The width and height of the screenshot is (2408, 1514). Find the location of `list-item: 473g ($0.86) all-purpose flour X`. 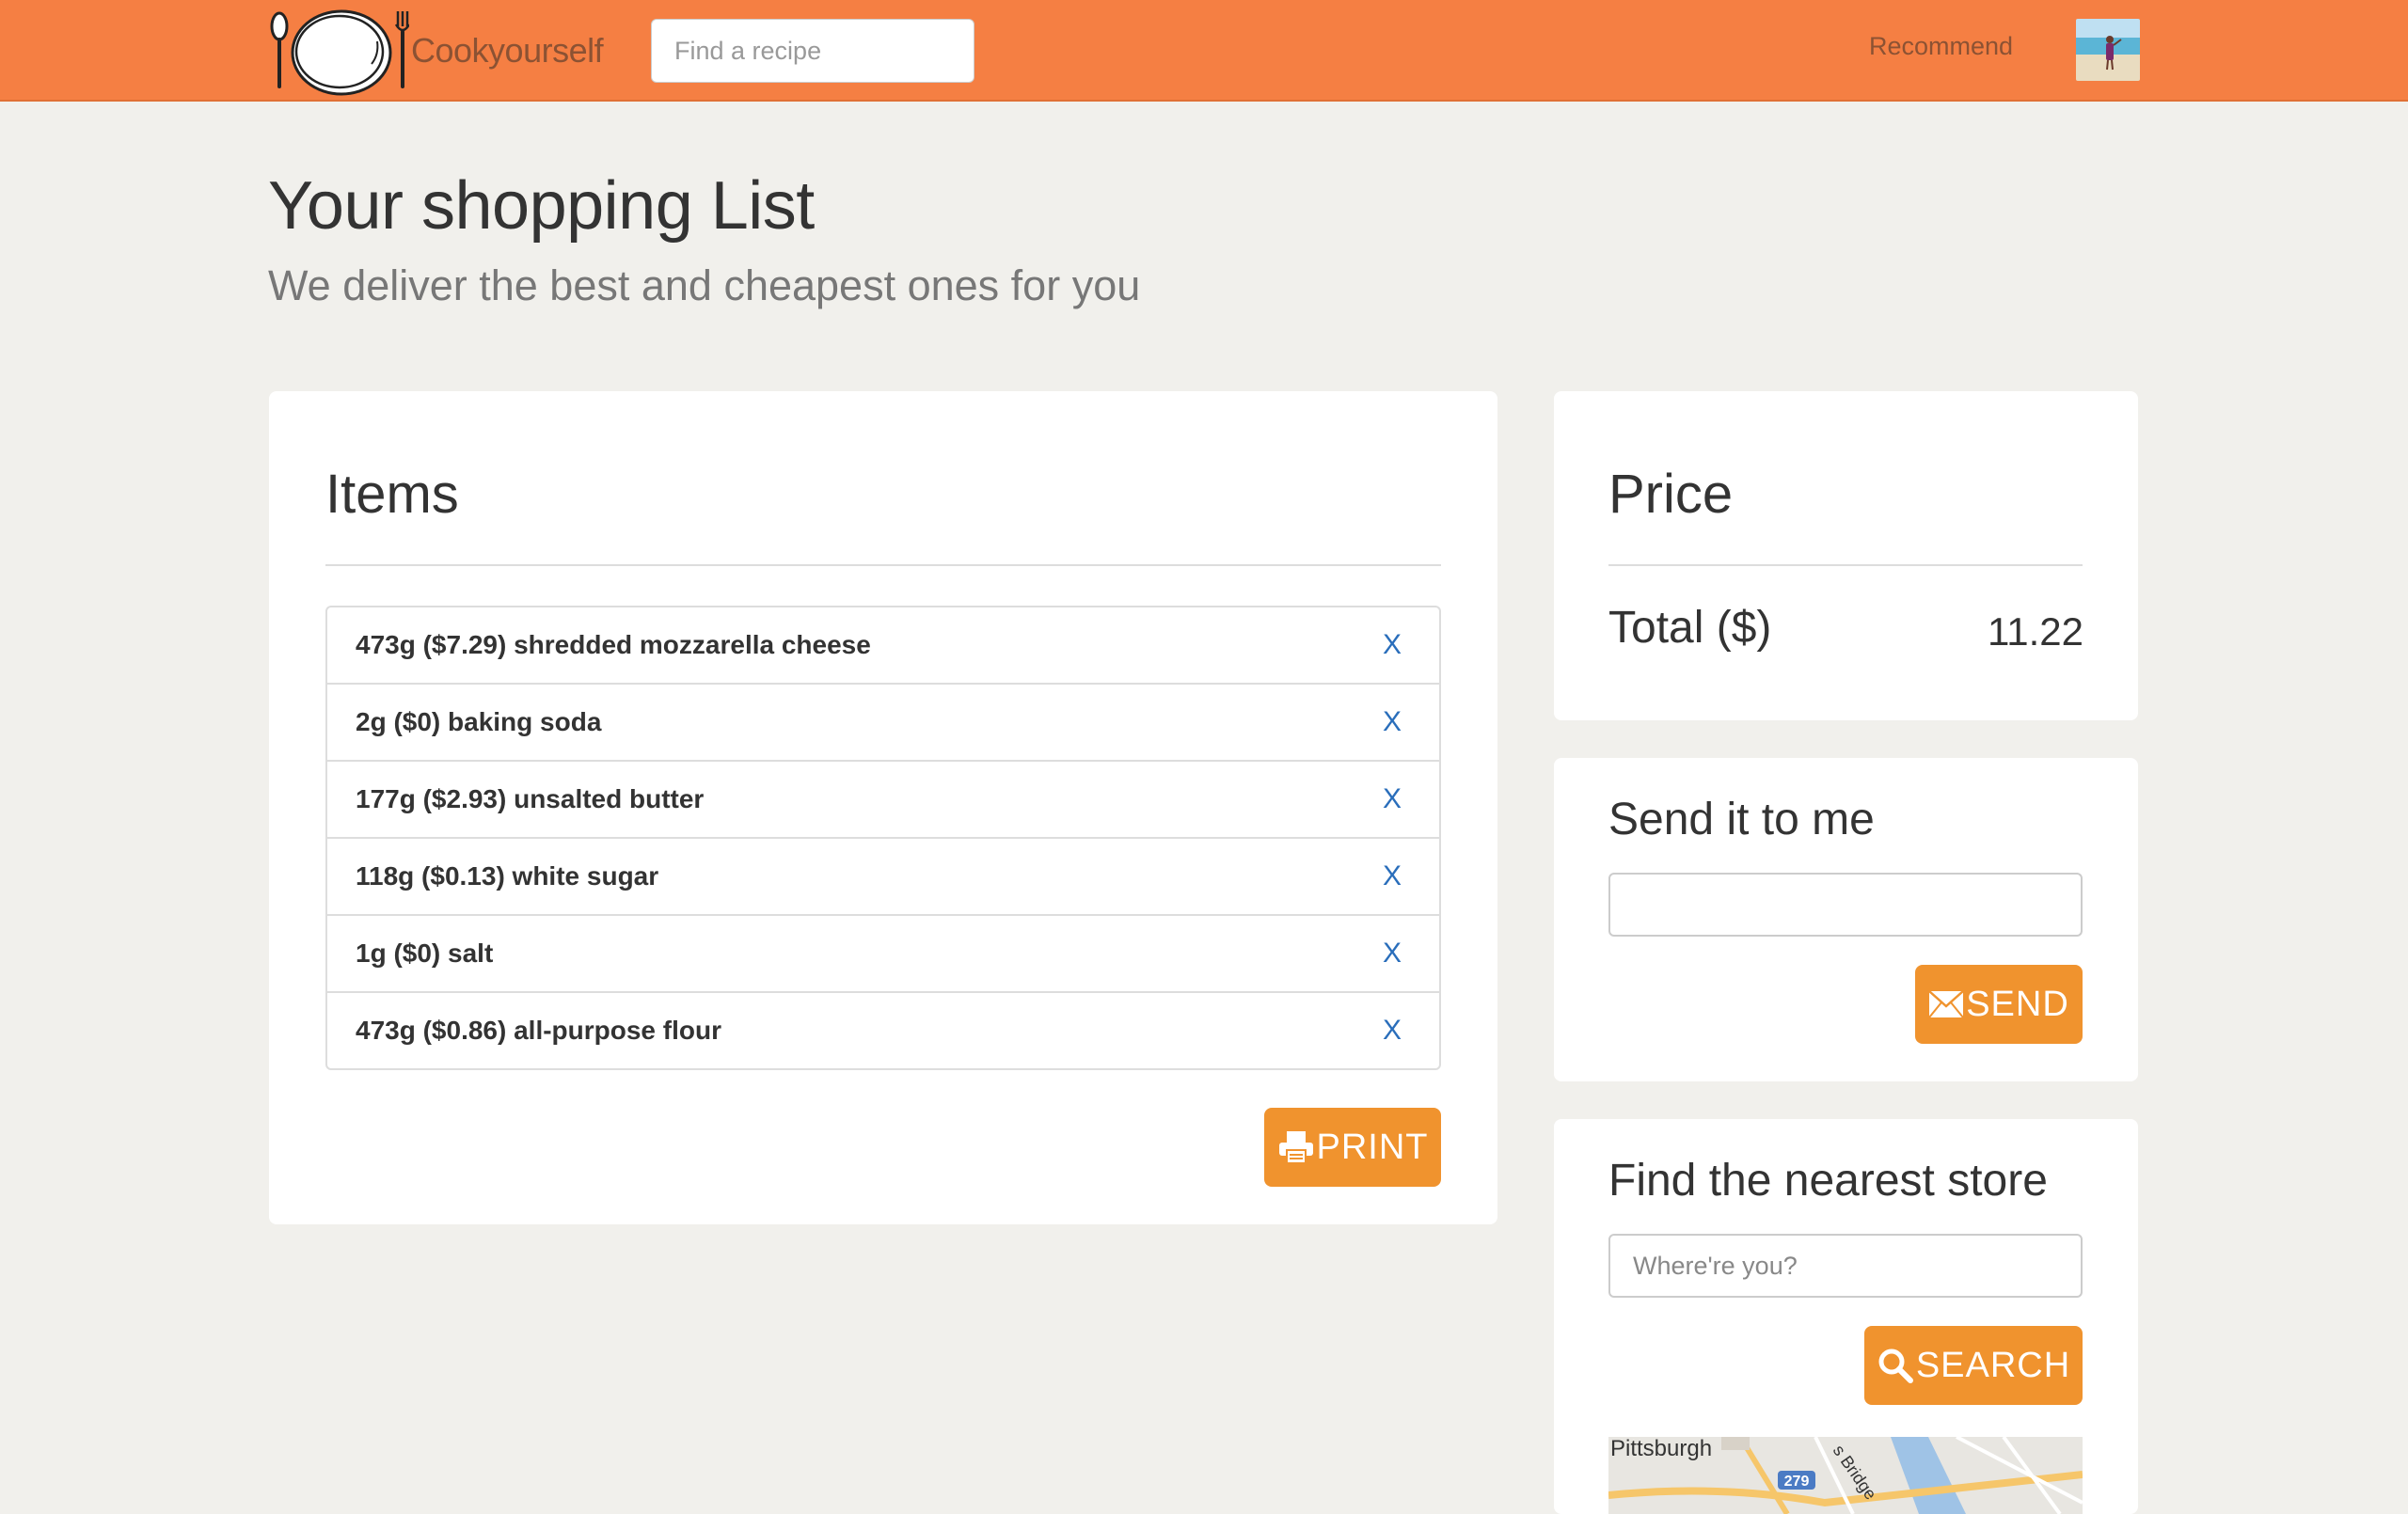

list-item: 473g ($0.86) all-purpose flour X is located at coordinates (883, 1029).